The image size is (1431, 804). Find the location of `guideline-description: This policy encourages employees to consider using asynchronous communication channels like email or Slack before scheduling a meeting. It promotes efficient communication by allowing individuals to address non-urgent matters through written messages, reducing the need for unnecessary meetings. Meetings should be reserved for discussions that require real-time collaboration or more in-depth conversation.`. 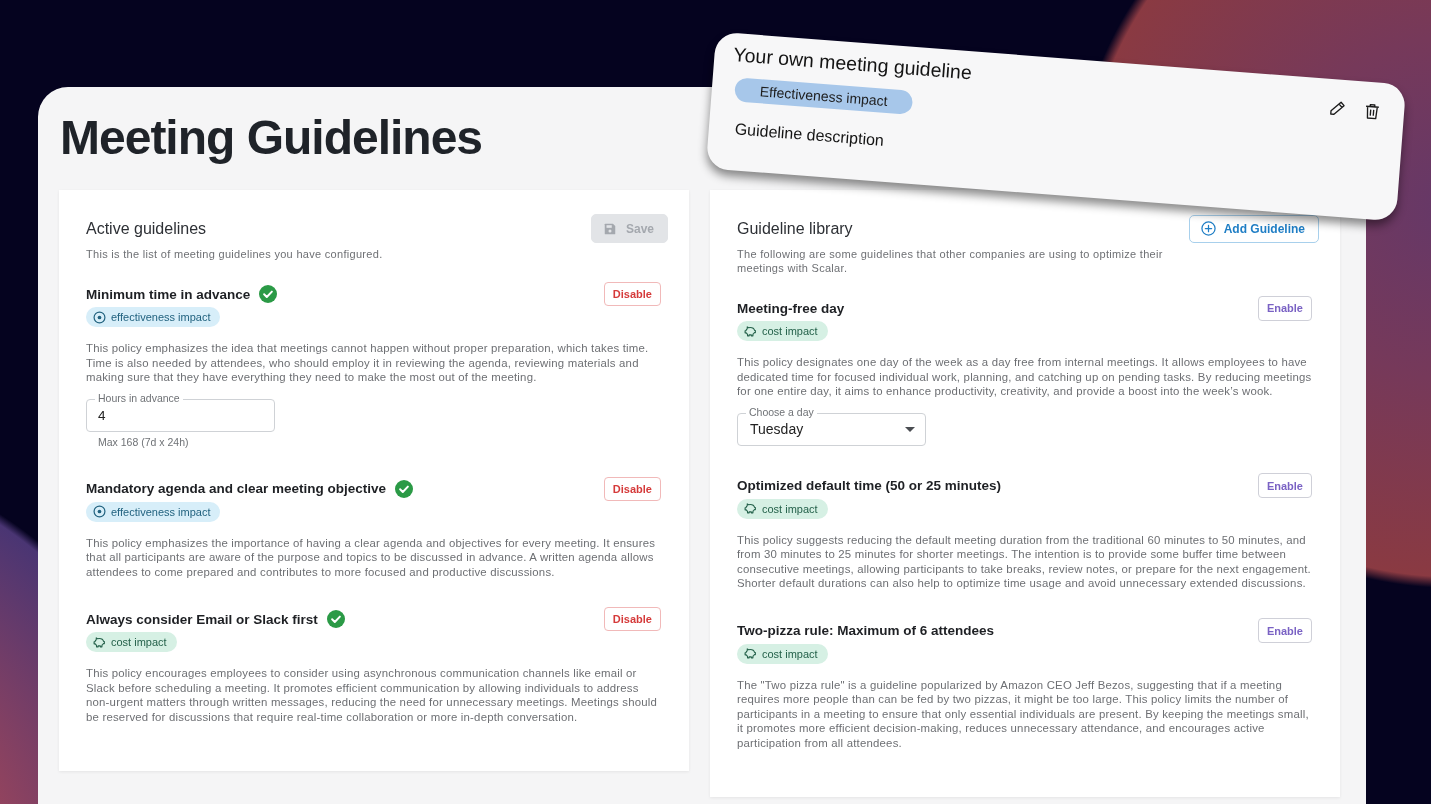

guideline-description: This policy encourages employees to consider using asynchronous communication channels like email or Slack before scheduling a meeting. It promotes efficient communication by allowing individuals to address non-urgent matters through written messages, reducing the need for unnecessary meetings. Meetings should be reserved for discussions that require real-time collaboration or more in-depth conversation. is located at coordinates (372, 695).